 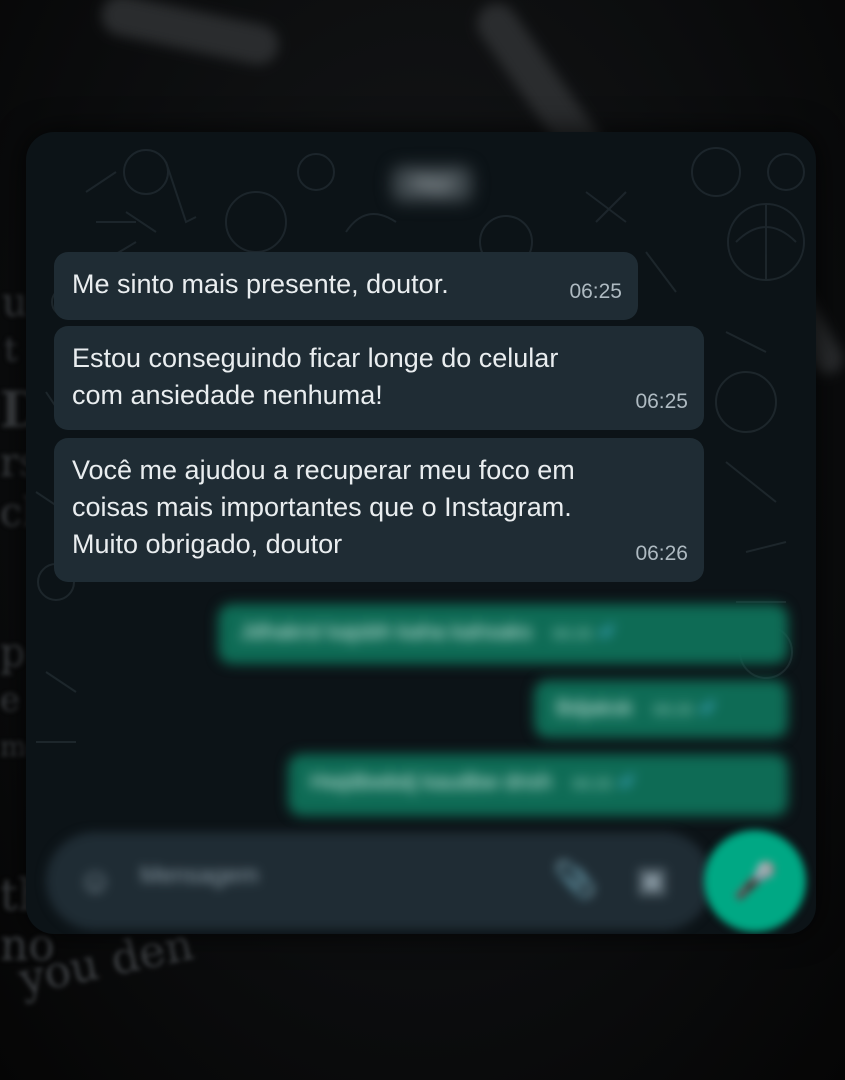 What do you see at coordinates (260, 284) in the screenshot?
I see `message-text: Me sinto mais presente, doutor.` at bounding box center [260, 284].